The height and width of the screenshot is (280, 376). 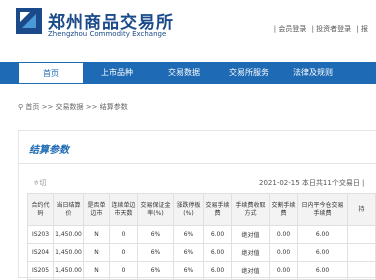 I want to click on title-divider, so click(x=197, y=163).